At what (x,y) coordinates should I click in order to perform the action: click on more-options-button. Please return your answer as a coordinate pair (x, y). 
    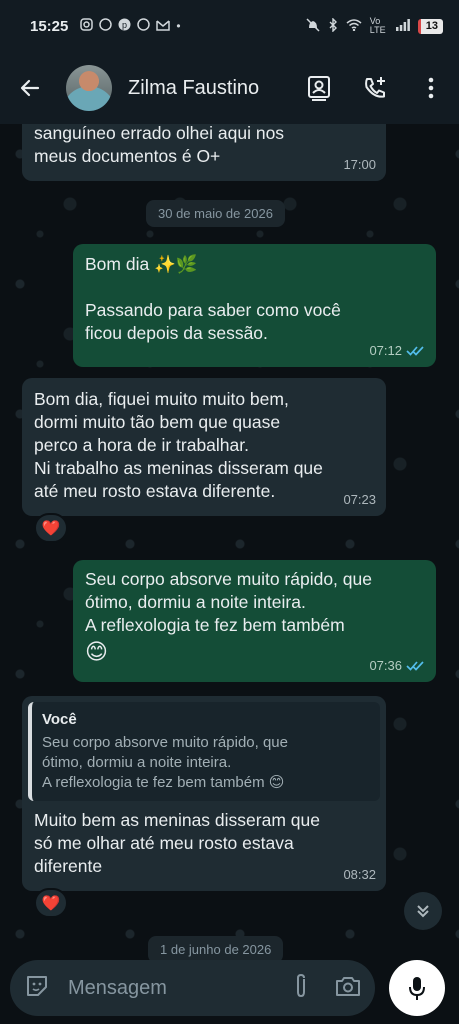
    Looking at the image, I should click on (431, 88).